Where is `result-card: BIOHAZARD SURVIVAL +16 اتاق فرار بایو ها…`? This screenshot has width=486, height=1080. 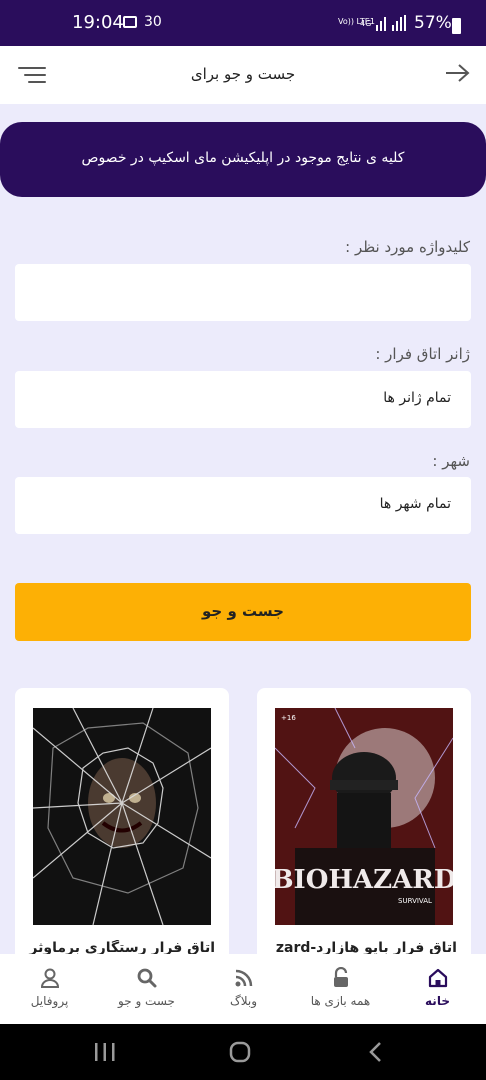
result-card: BIOHAZARD SURVIVAL +16 اتاق فرار بایو ها… is located at coordinates (364, 838).